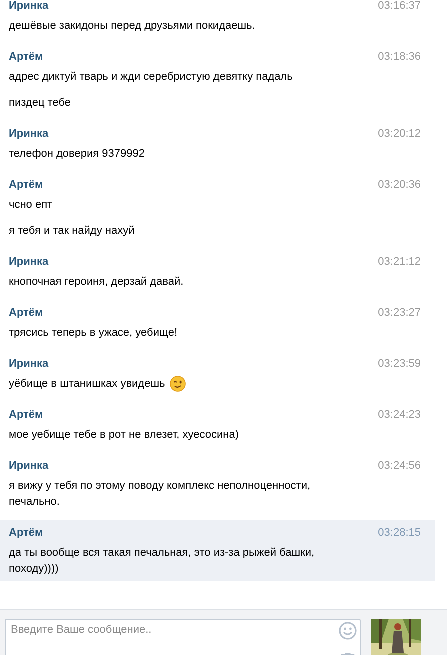 The width and height of the screenshot is (447, 655). Describe the element at coordinates (72, 231) in the screenshot. I see `message-text: я тебя и так найду нахуй` at that location.